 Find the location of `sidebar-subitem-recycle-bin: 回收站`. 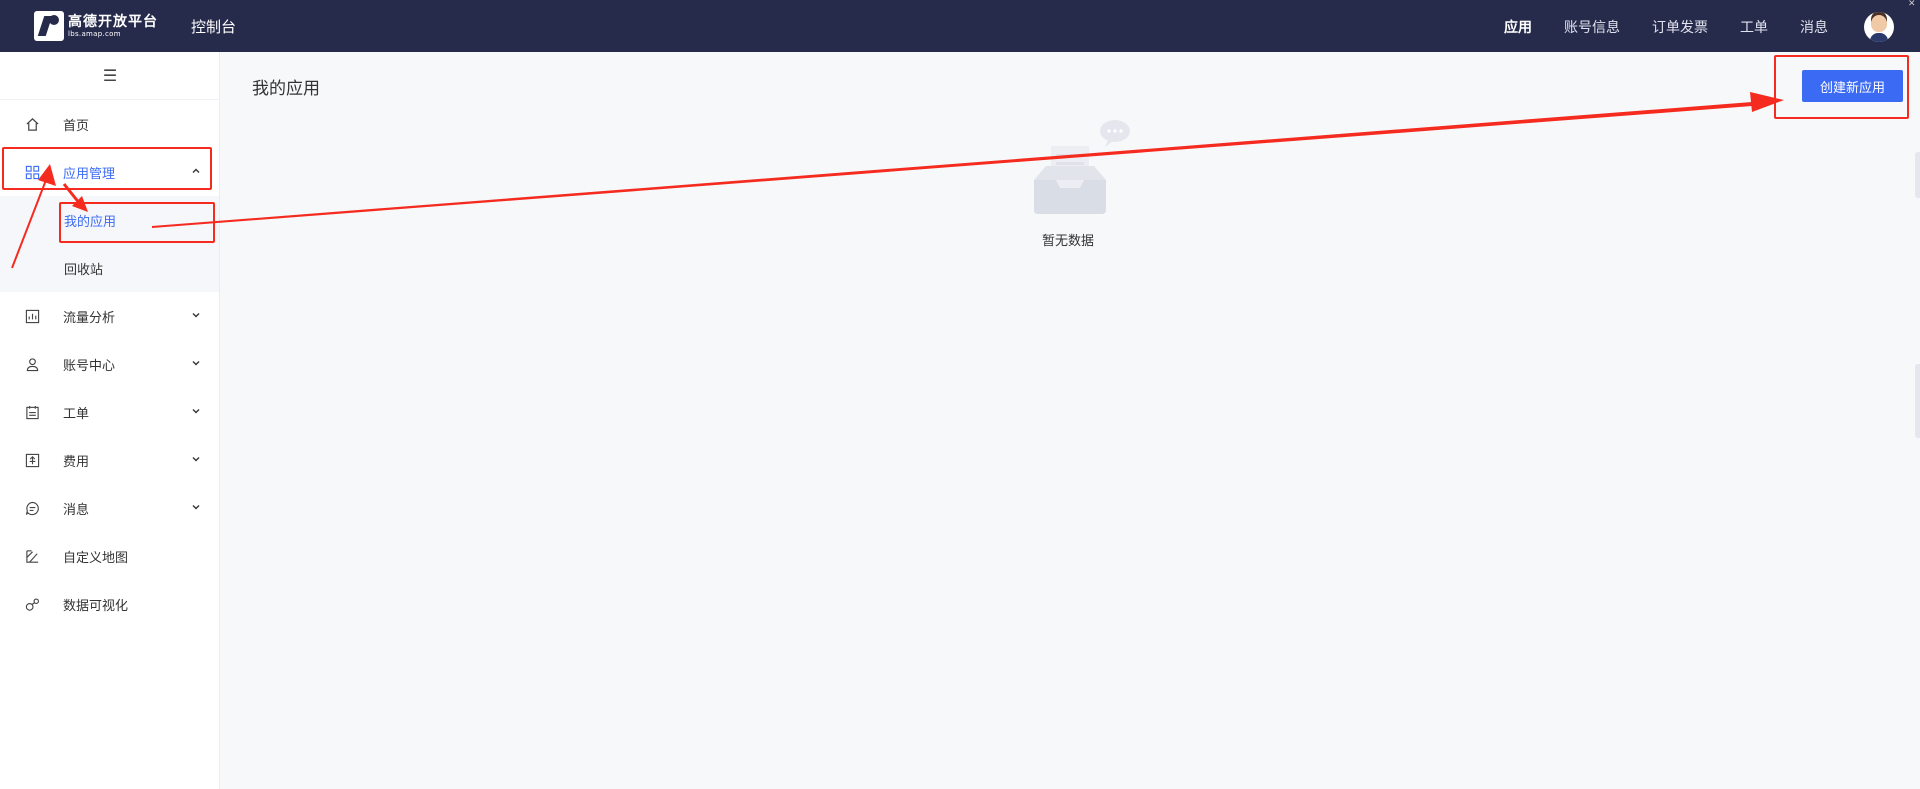

sidebar-subitem-recycle-bin: 回收站 is located at coordinates (109, 268).